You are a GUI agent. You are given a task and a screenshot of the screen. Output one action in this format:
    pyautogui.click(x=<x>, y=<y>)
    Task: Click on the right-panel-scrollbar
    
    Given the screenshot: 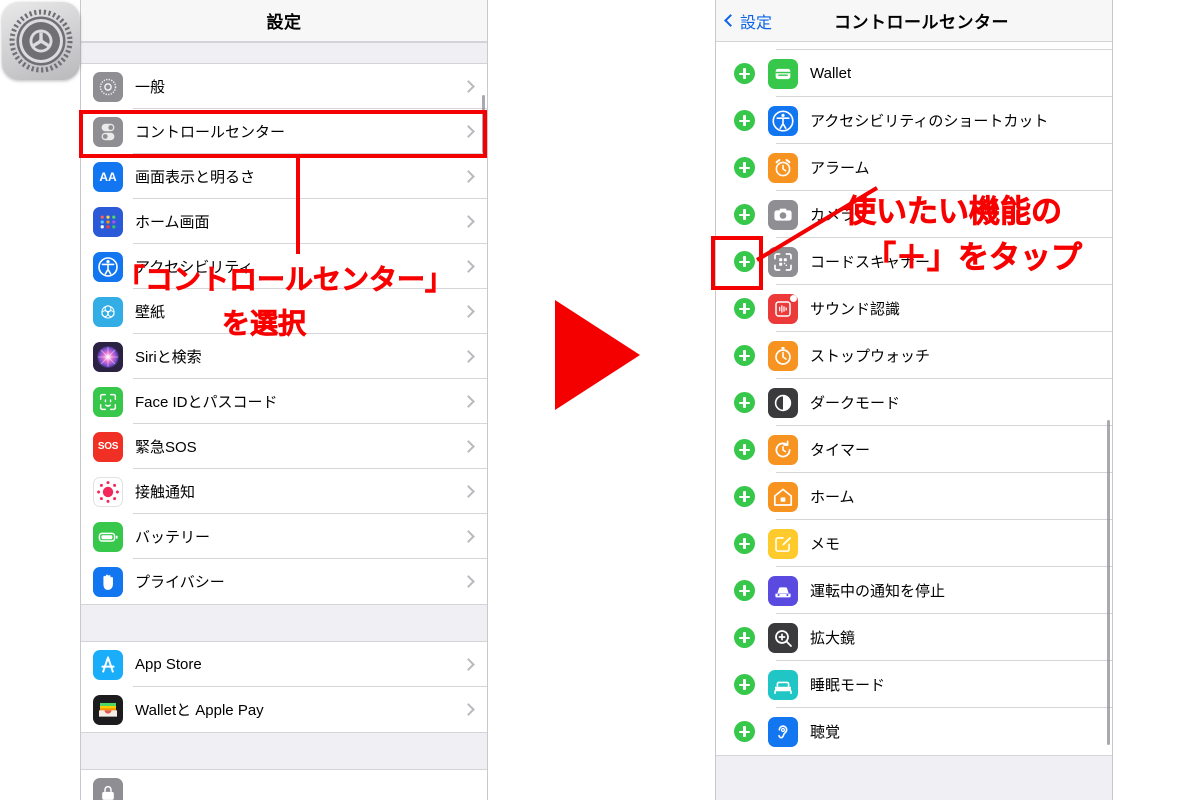 What is the action you would take?
    pyautogui.click(x=1108, y=582)
    